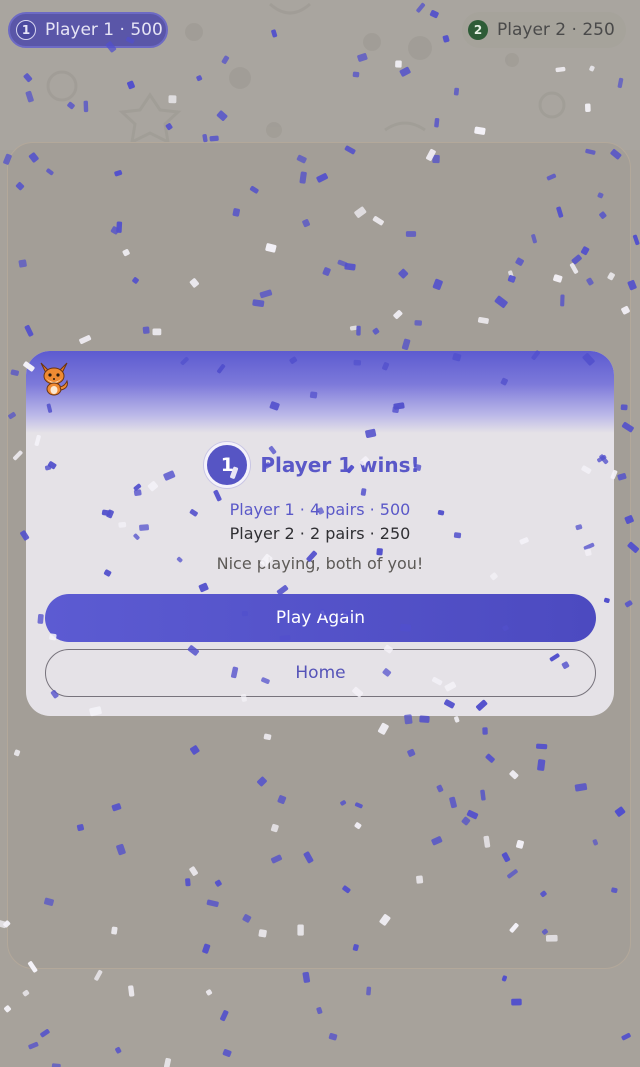 The width and height of the screenshot is (640, 1067). I want to click on player2-score-pill: 2 Player 2 · 250, so click(544, 30).